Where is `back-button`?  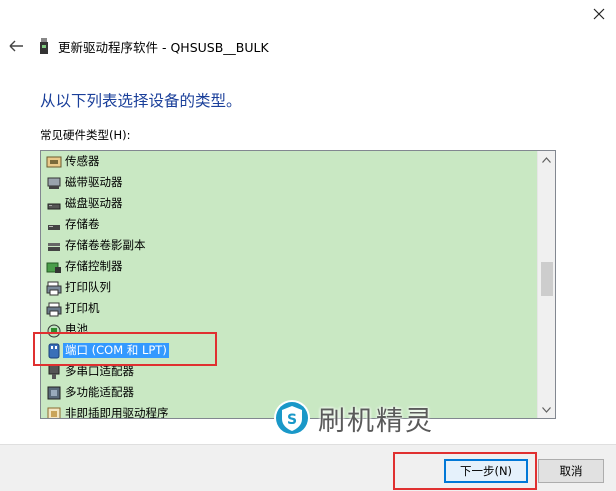
back-button is located at coordinates (17, 46).